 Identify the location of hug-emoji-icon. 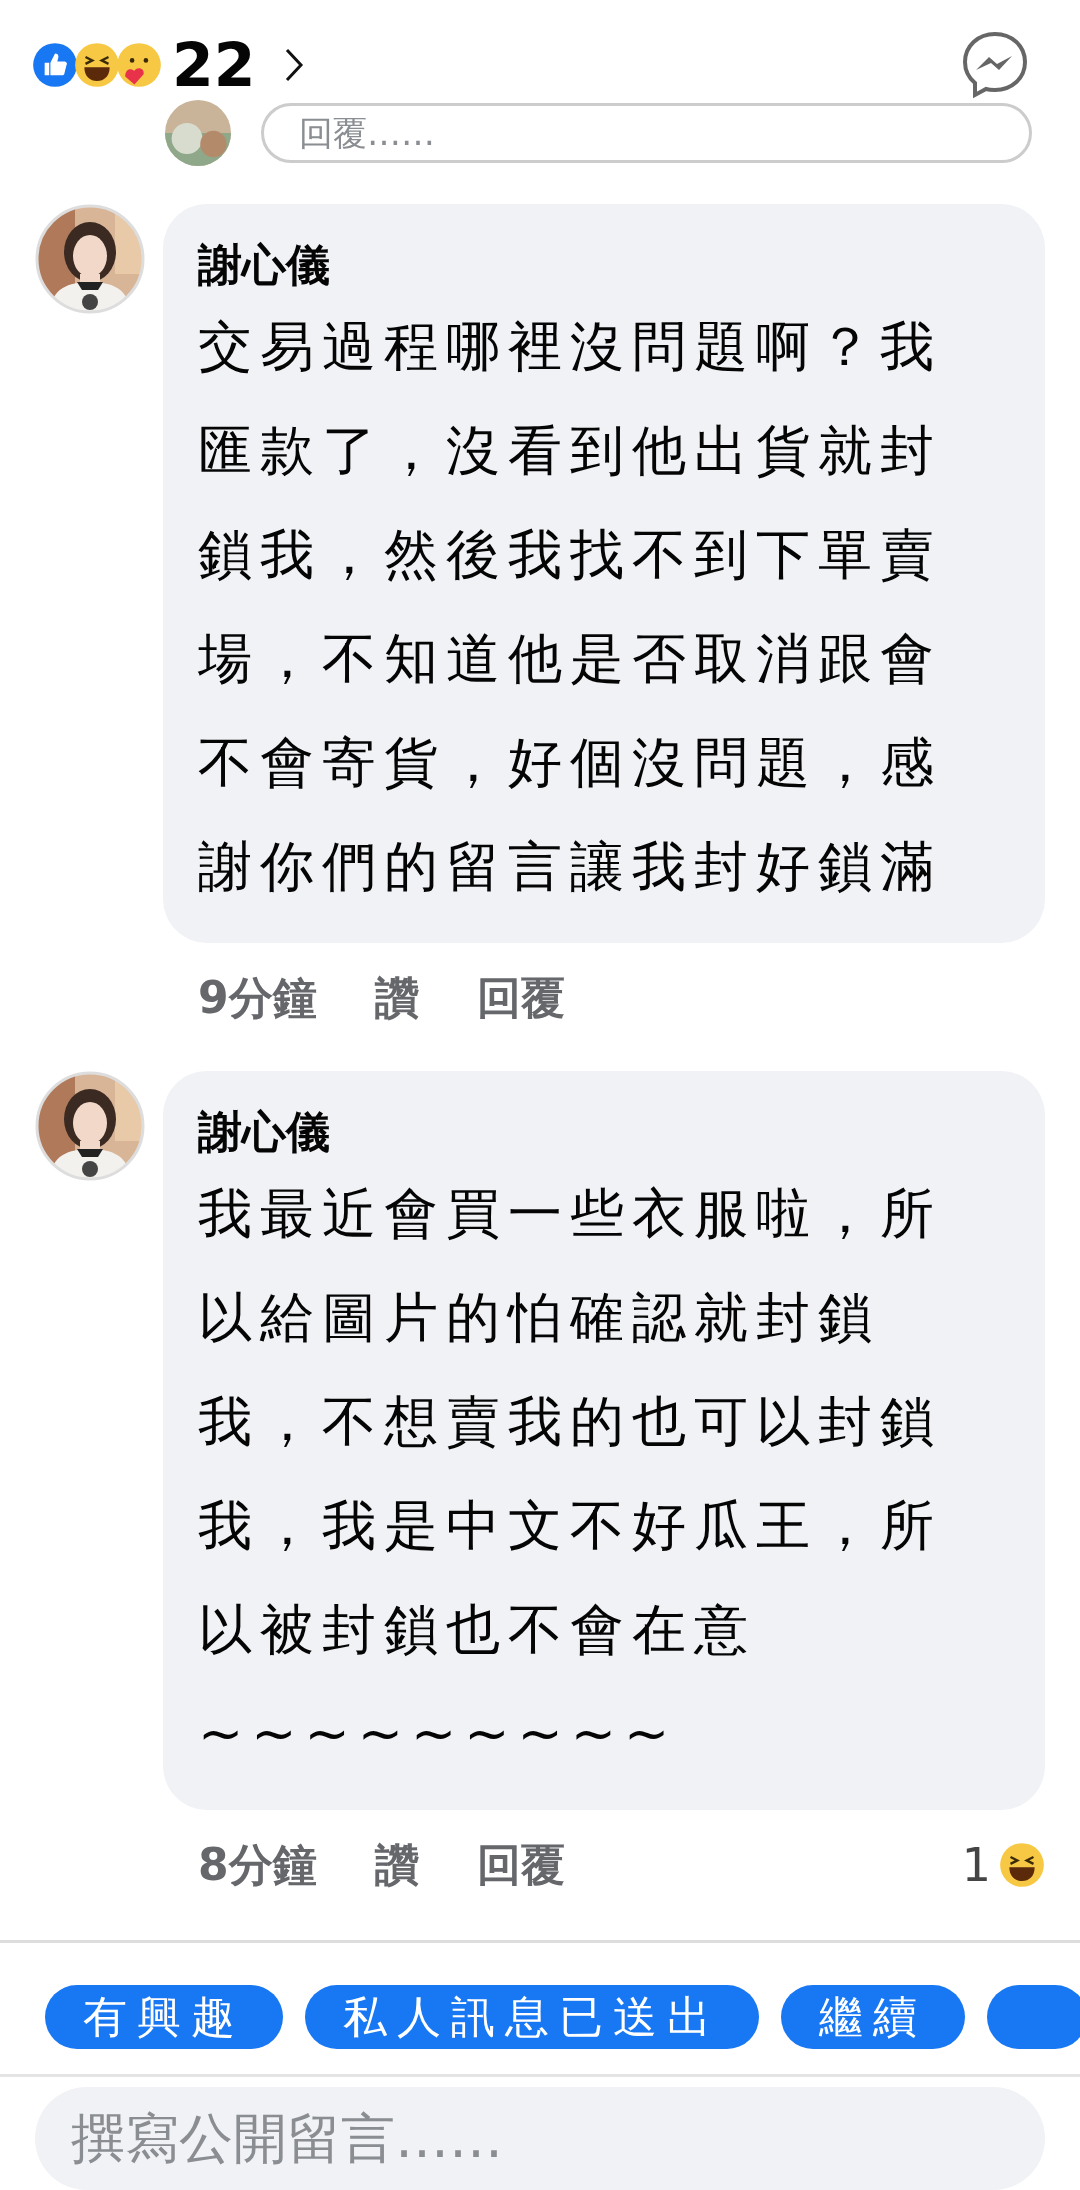
(139, 65).